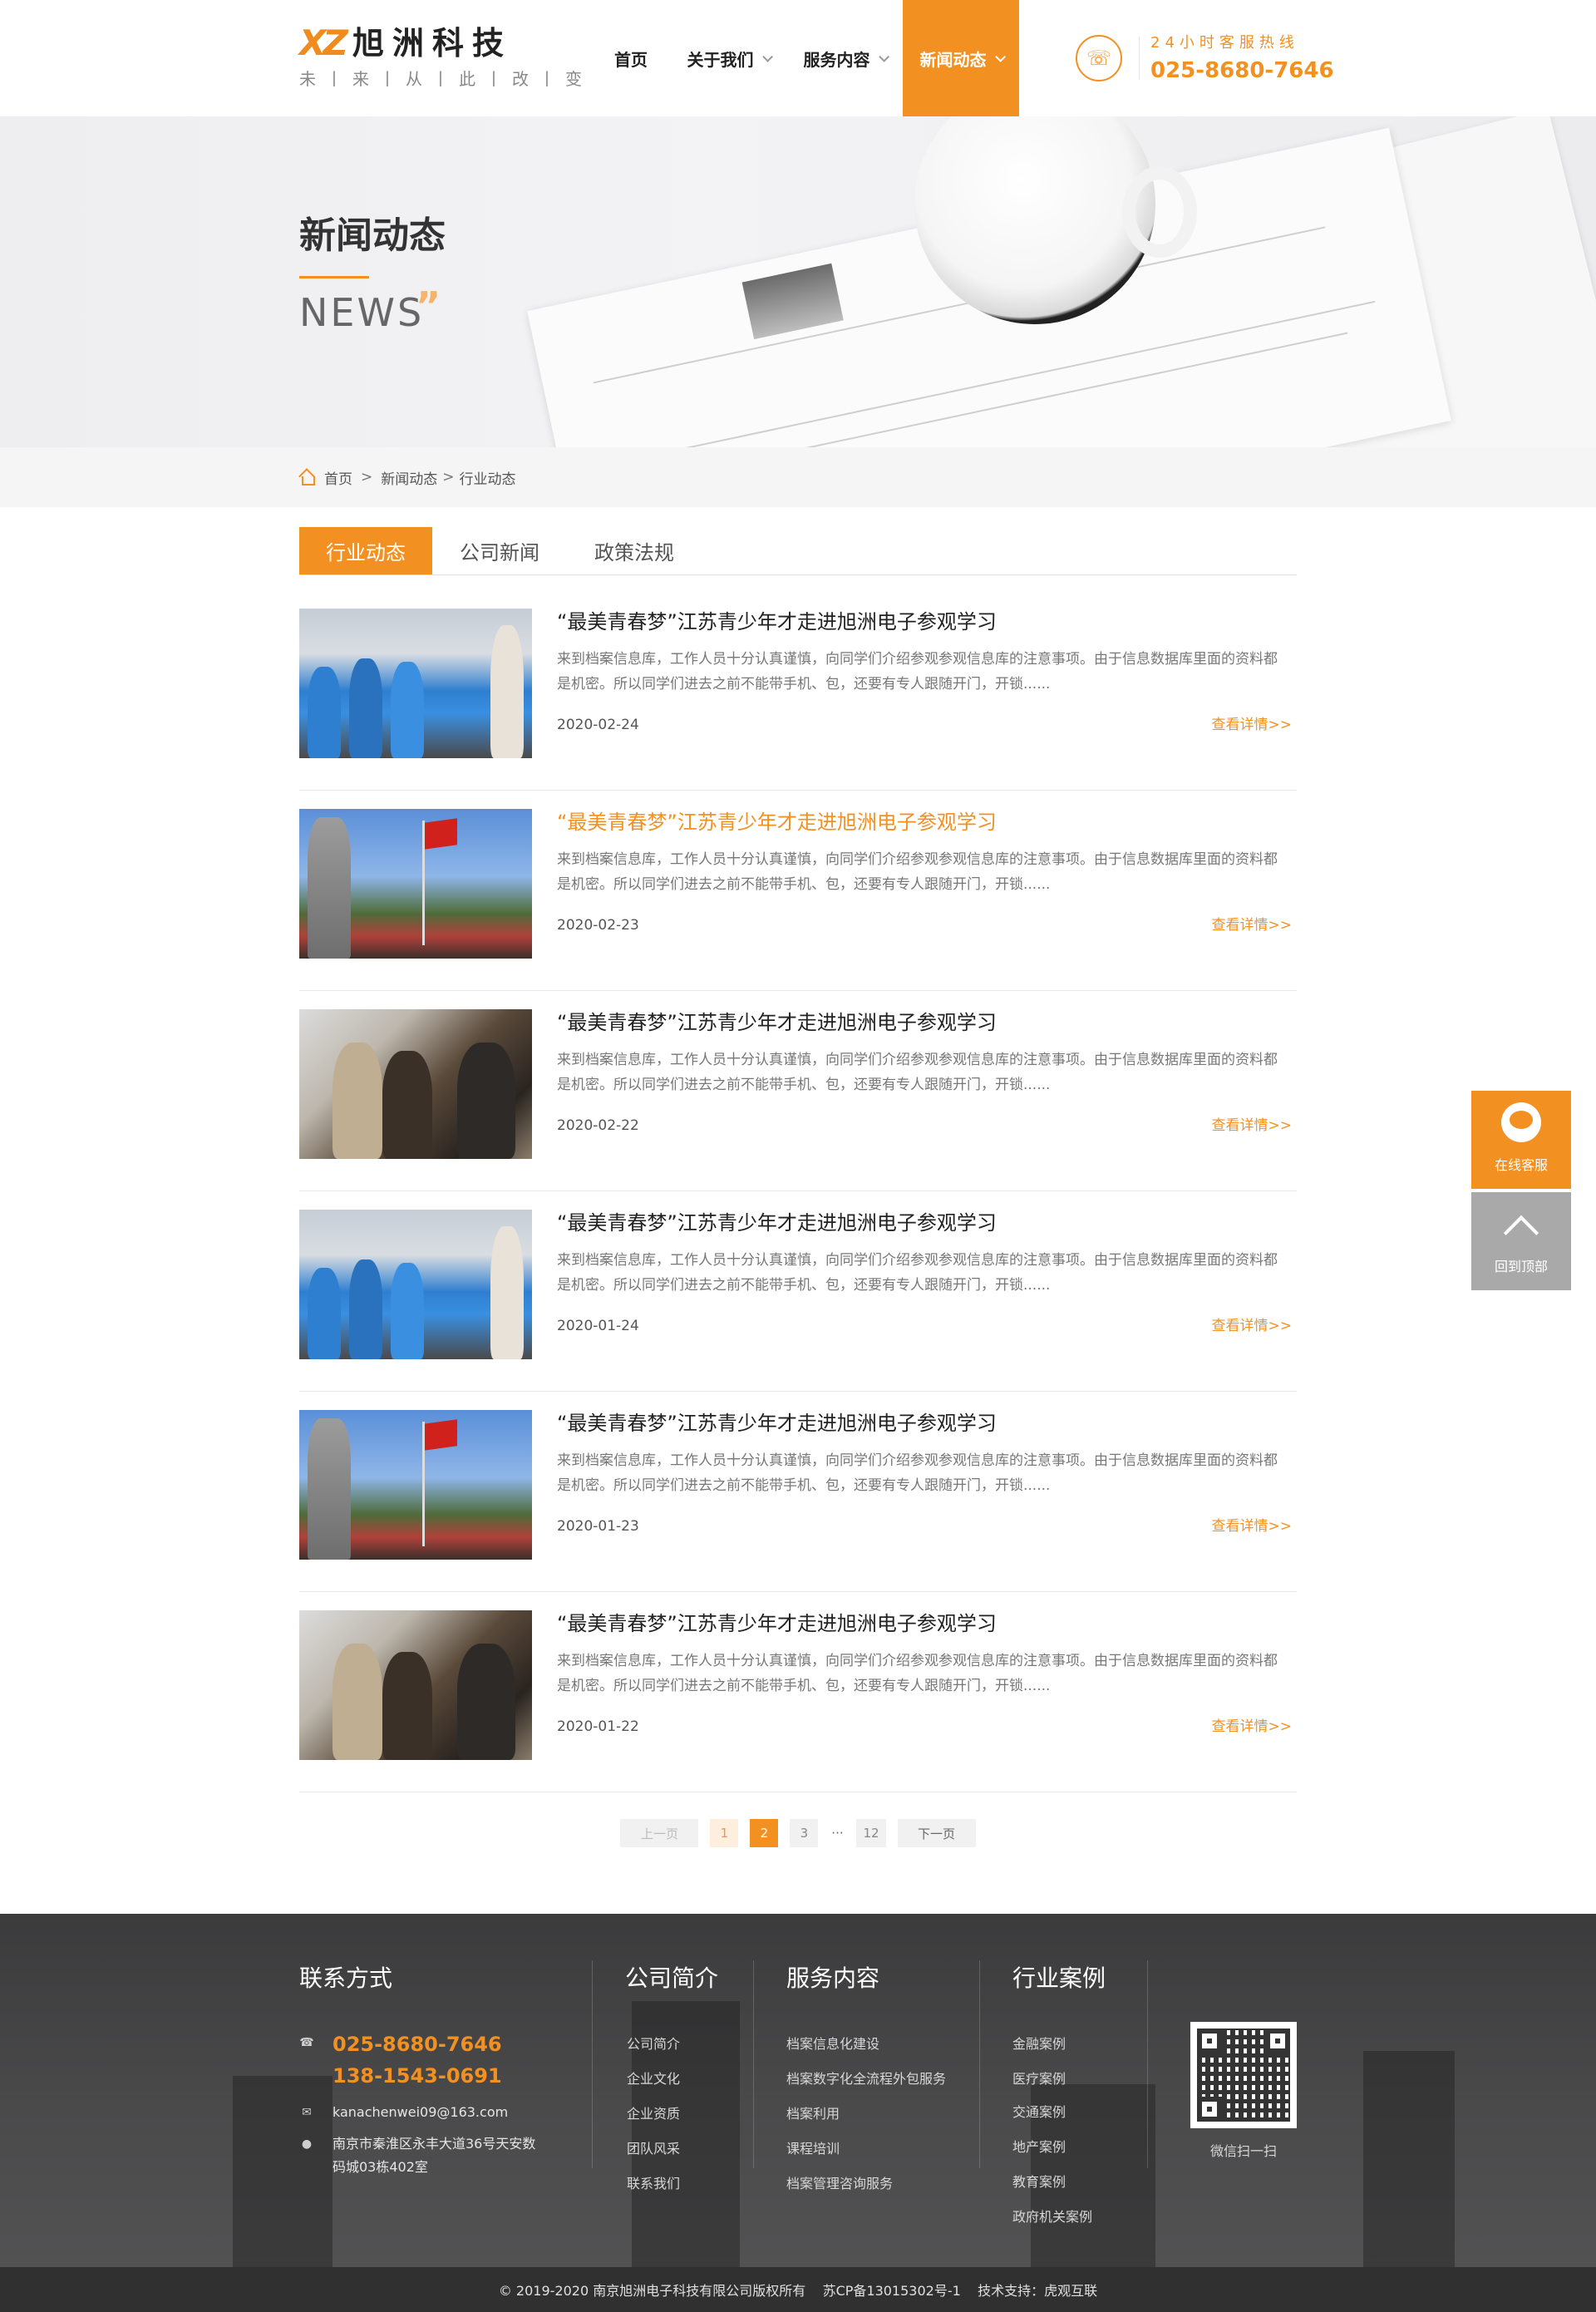  Describe the element at coordinates (728, 58) in the screenshot. I see `nav-about: 关于我们` at that location.